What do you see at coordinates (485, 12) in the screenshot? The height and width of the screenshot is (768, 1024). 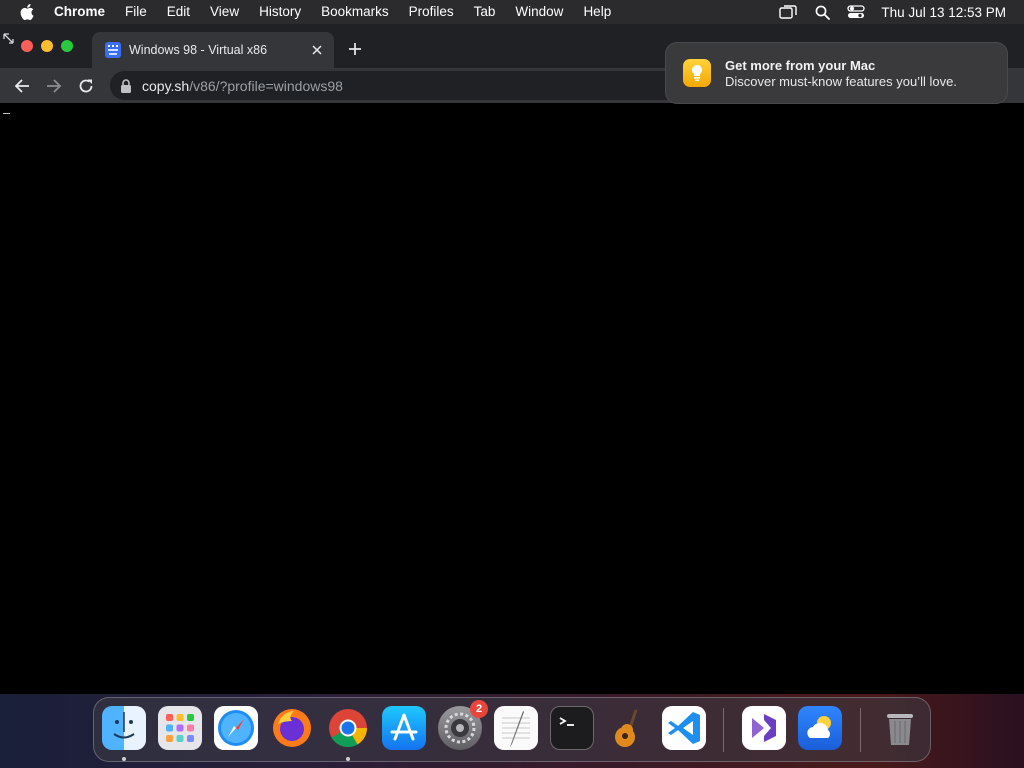 I see `menu-tab: Tab` at bounding box center [485, 12].